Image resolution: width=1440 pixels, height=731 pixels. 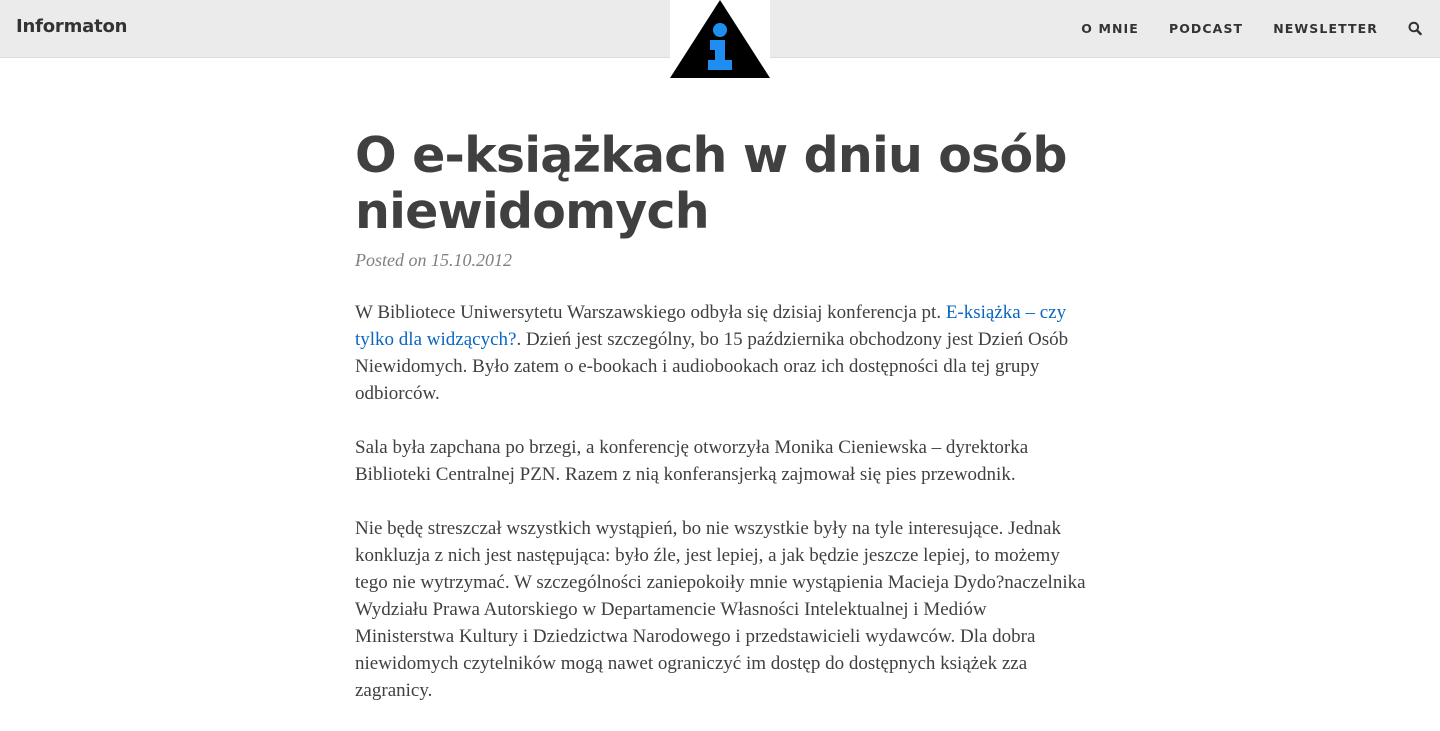 I want to click on nav-link-podcast: PODCAST, so click(x=1206, y=29).